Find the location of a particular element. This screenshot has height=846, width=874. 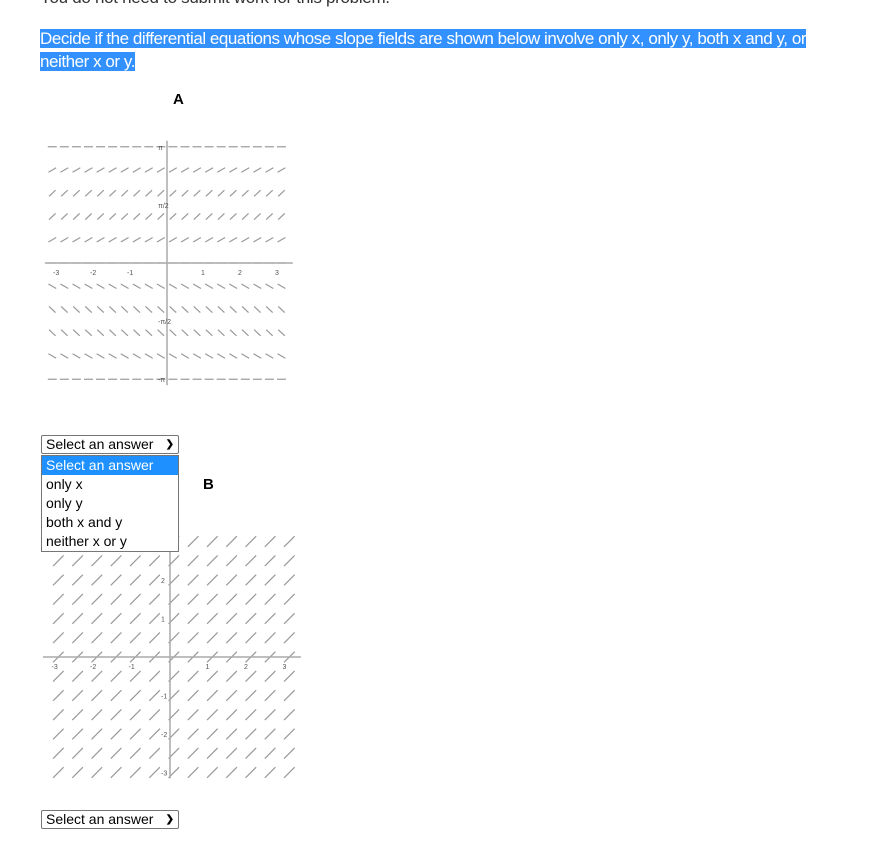

answer-select-a: Select an answer ❯ is located at coordinates (110, 444).